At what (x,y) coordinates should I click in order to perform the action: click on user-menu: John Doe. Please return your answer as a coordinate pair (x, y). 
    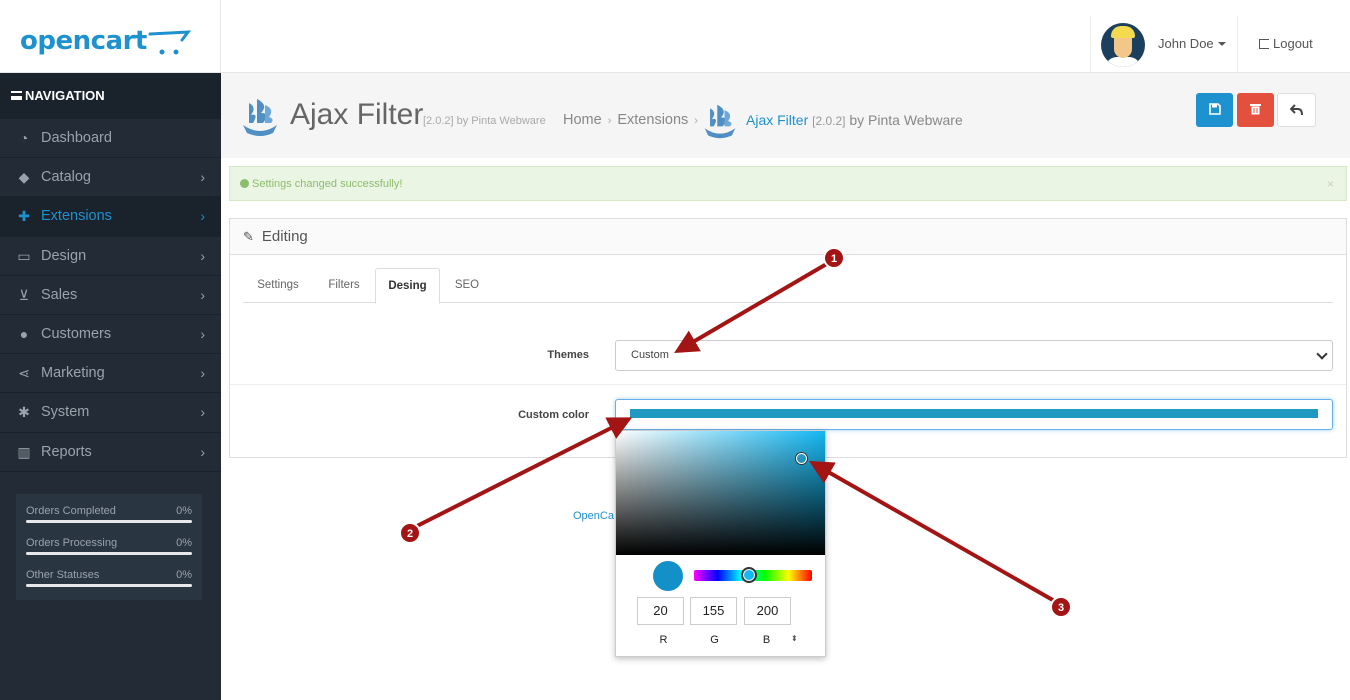
    Looking at the image, I should click on (1164, 44).